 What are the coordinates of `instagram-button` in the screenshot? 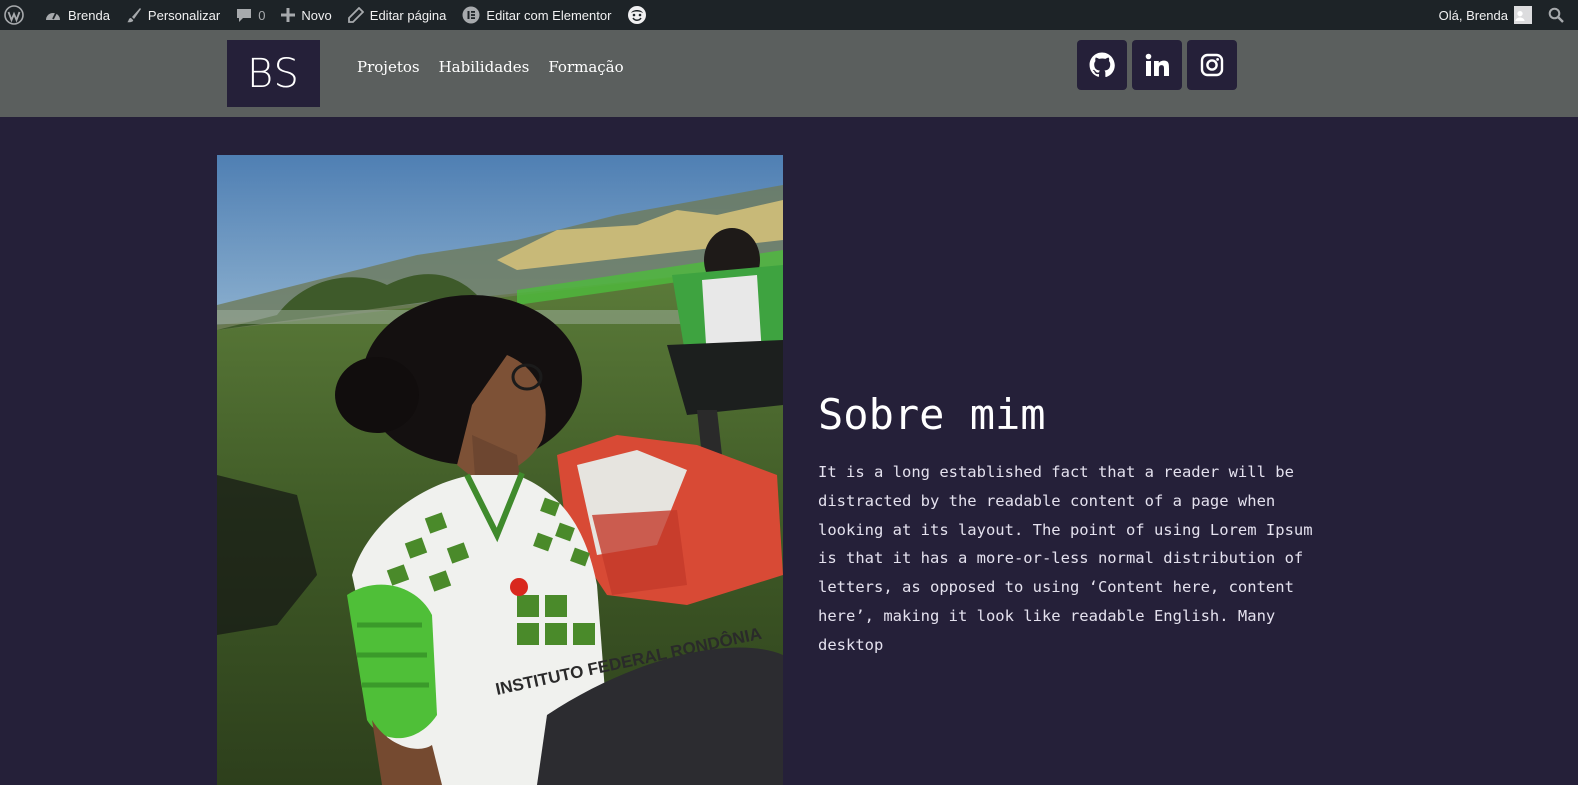 It's located at (1212, 65).